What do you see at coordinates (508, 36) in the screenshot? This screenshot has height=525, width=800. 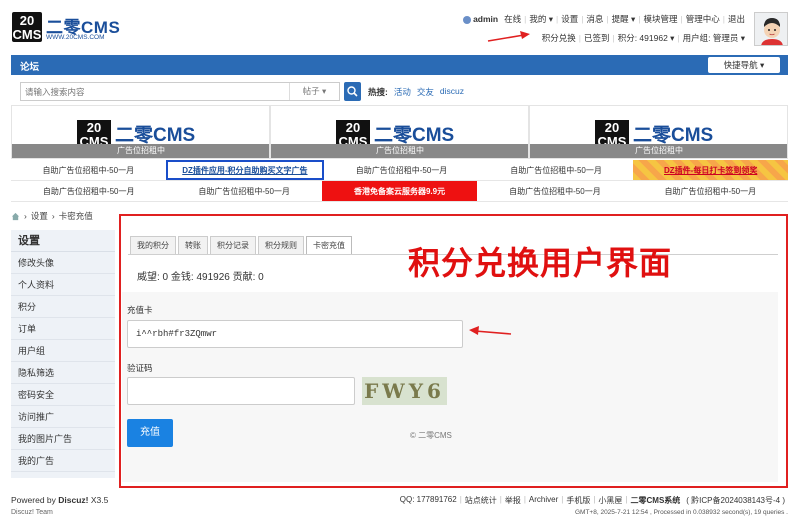 I see `arrow-to-credit-exchange-icon` at bounding box center [508, 36].